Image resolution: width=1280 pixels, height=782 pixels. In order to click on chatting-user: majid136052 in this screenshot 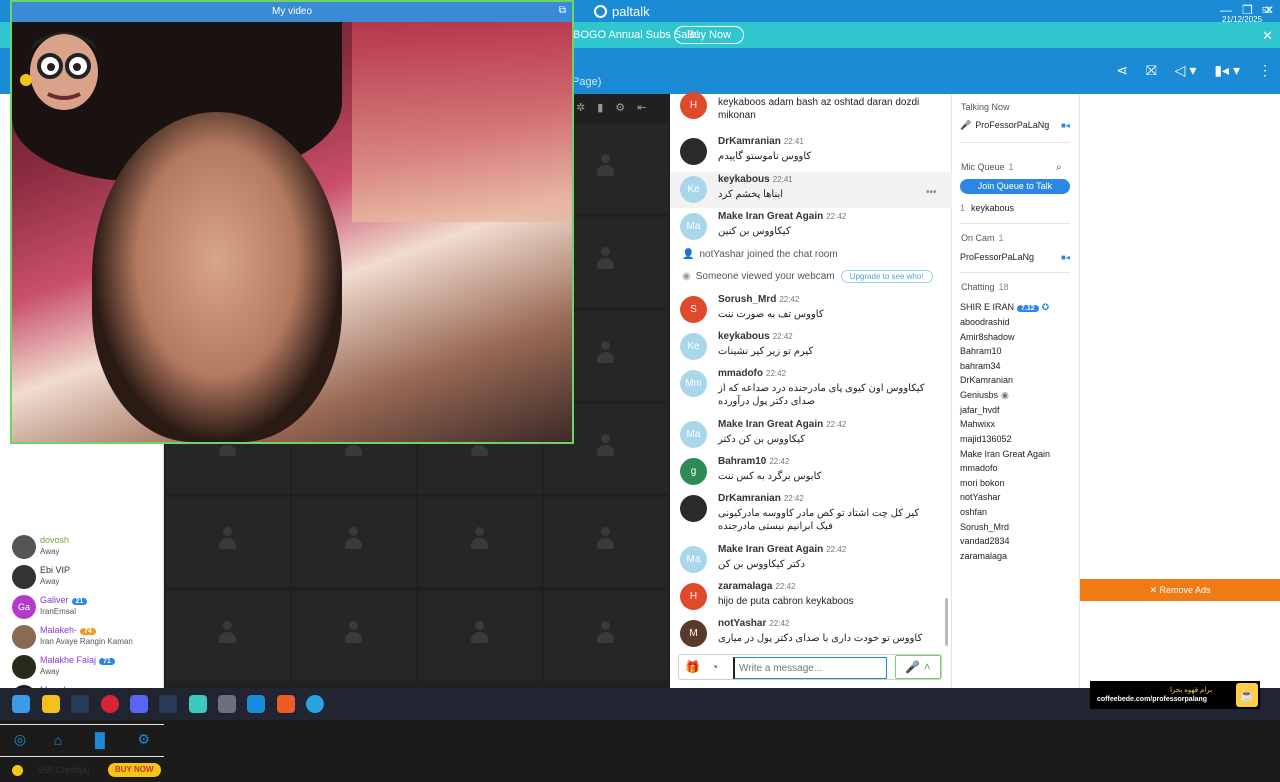, I will do `click(986, 439)`.